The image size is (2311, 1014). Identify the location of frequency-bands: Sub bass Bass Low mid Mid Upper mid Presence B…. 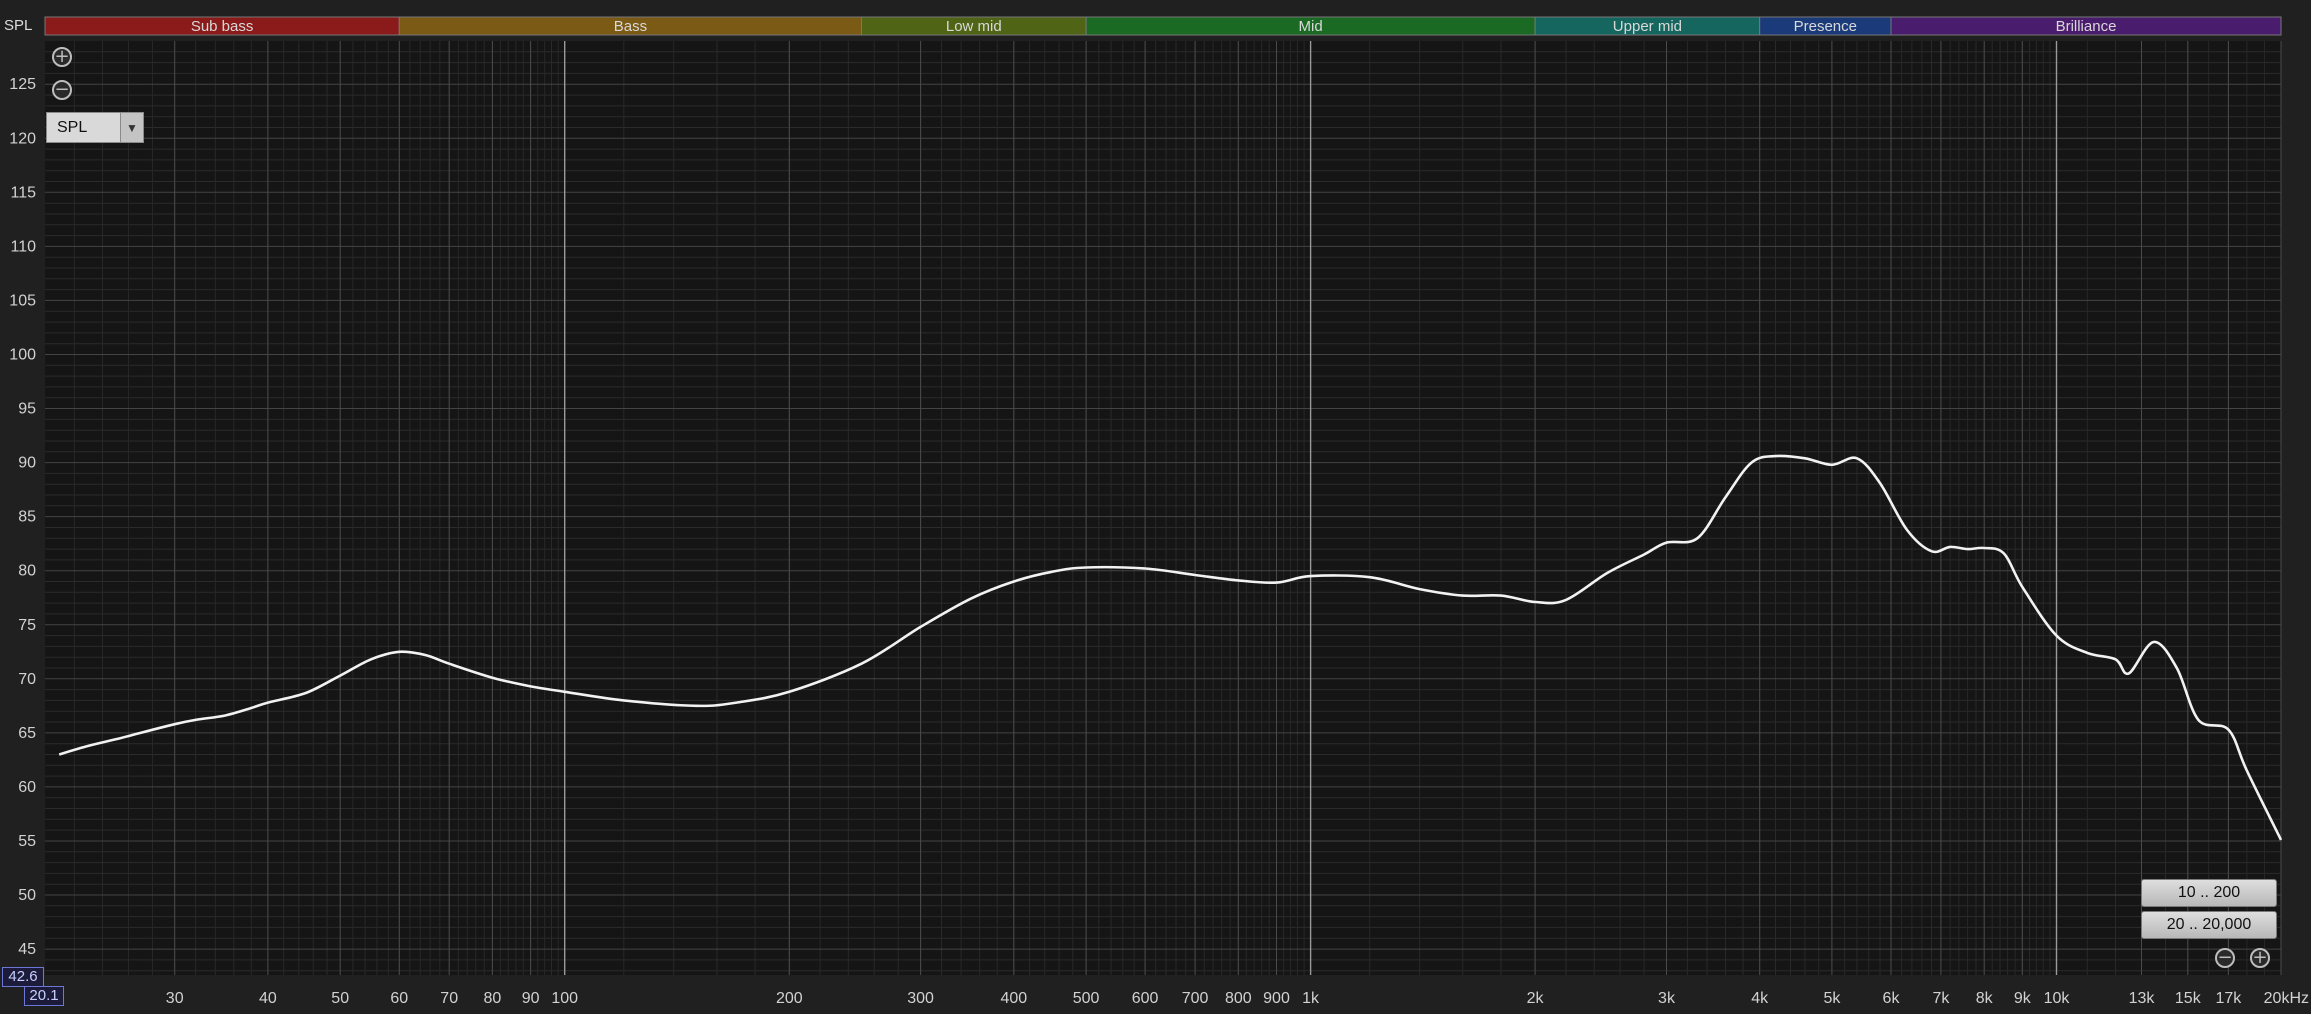
(1163, 26).